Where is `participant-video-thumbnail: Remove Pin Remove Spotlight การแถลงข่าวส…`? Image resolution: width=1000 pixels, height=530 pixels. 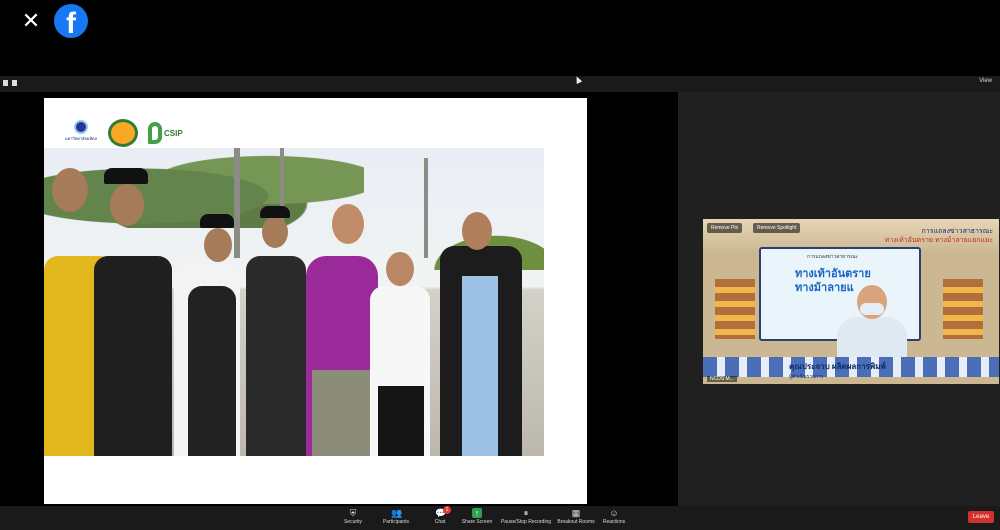 participant-video-thumbnail: Remove Pin Remove Spotlight การแถลงข่าวส… is located at coordinates (851, 301).